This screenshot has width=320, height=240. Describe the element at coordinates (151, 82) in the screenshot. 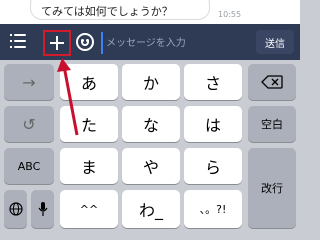

I see `key-ka: か` at that location.